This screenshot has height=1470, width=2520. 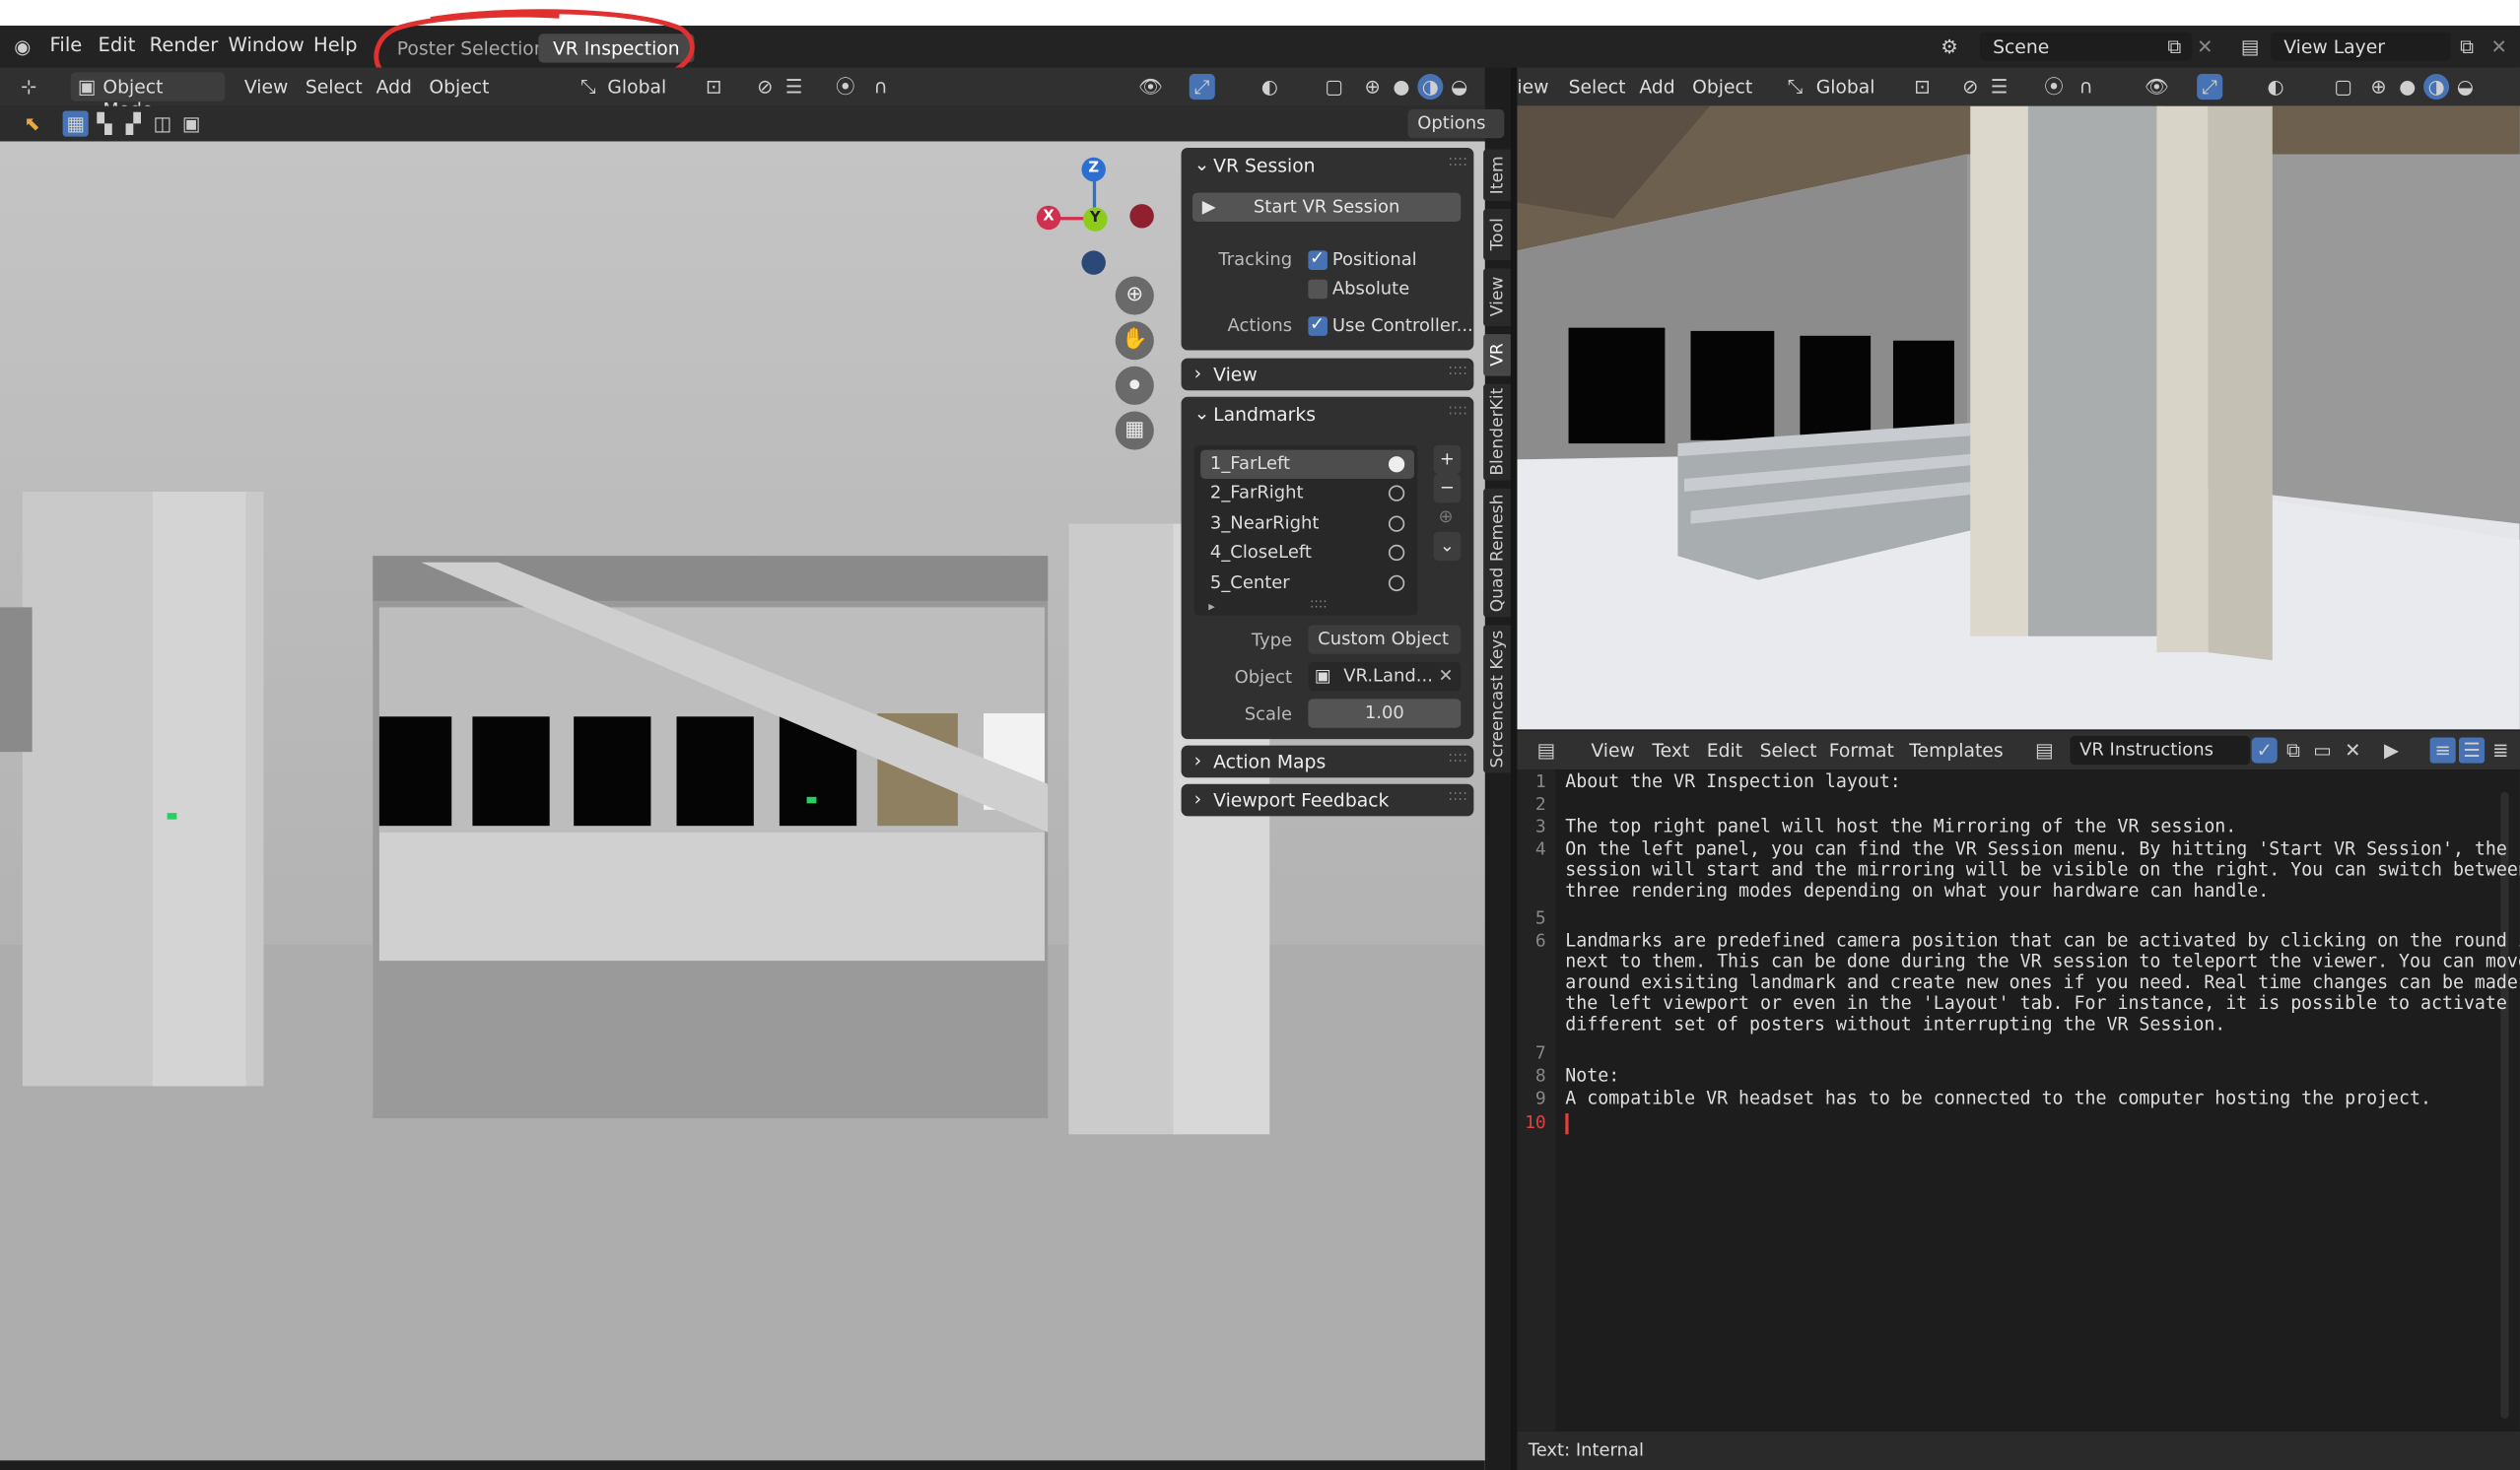 I want to click on select-subtract-icon: ▞, so click(x=133, y=124).